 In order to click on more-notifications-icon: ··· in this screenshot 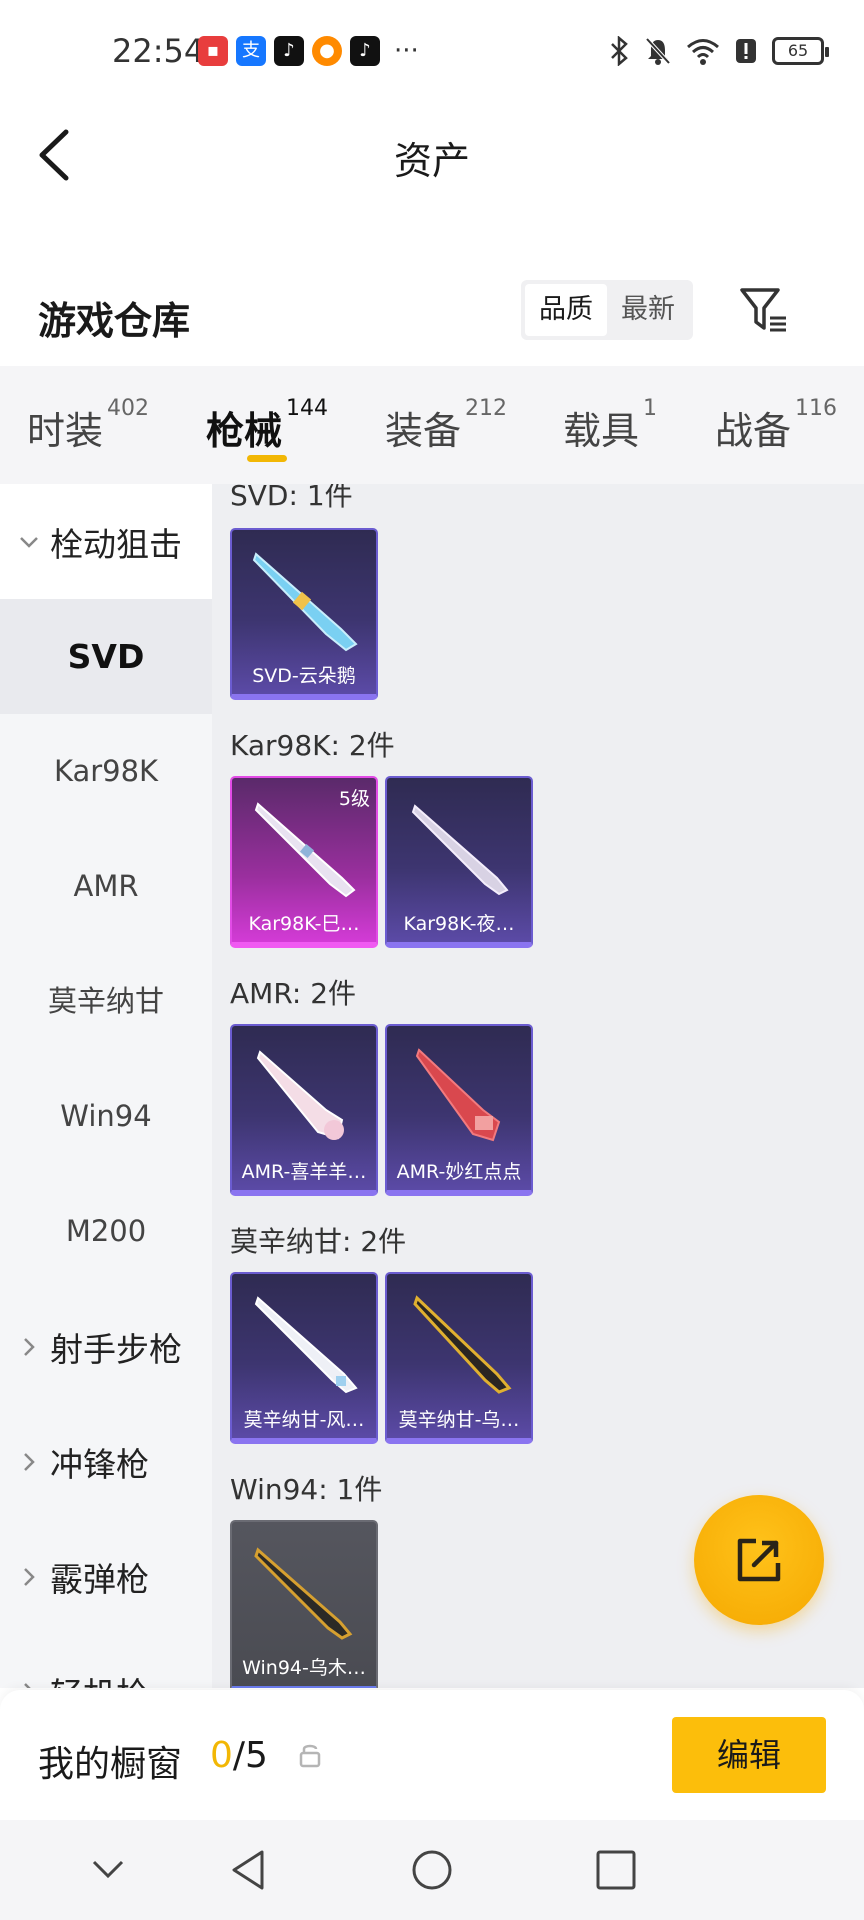, I will do `click(406, 51)`.